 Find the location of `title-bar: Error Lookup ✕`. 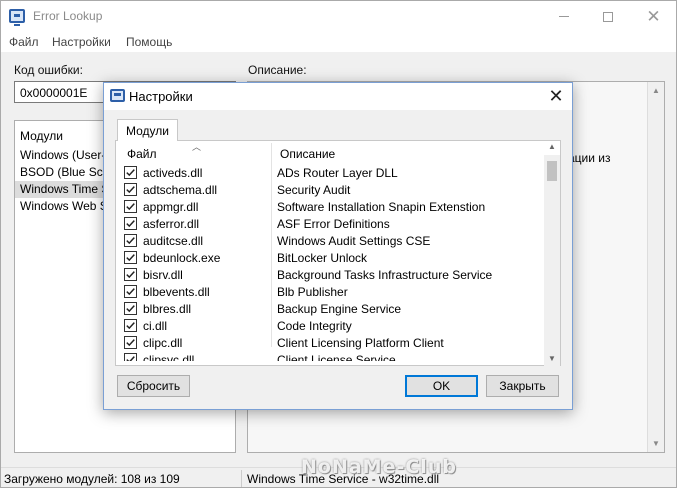

title-bar: Error Lookup ✕ is located at coordinates (338, 16).